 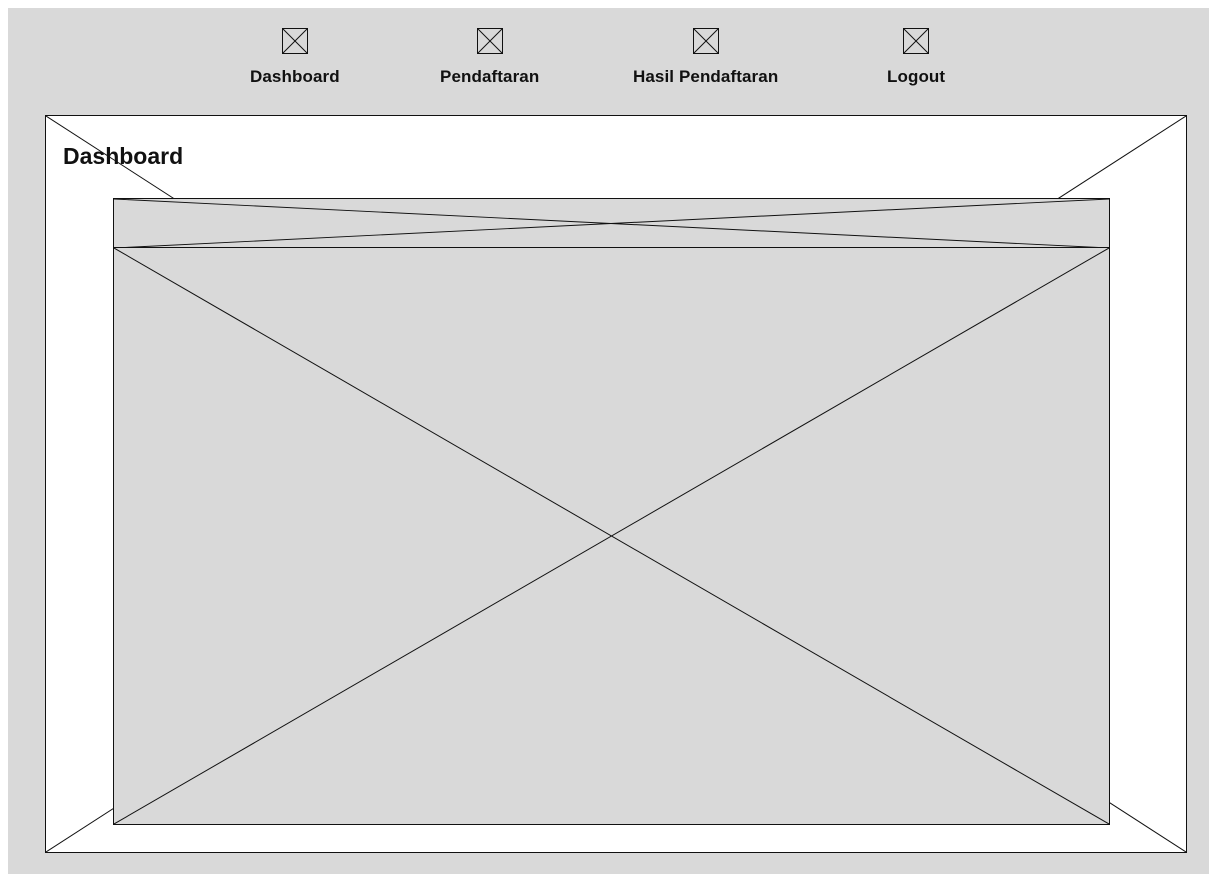 What do you see at coordinates (706, 76) in the screenshot?
I see `nav-label: Hasil Pendaftaran` at bounding box center [706, 76].